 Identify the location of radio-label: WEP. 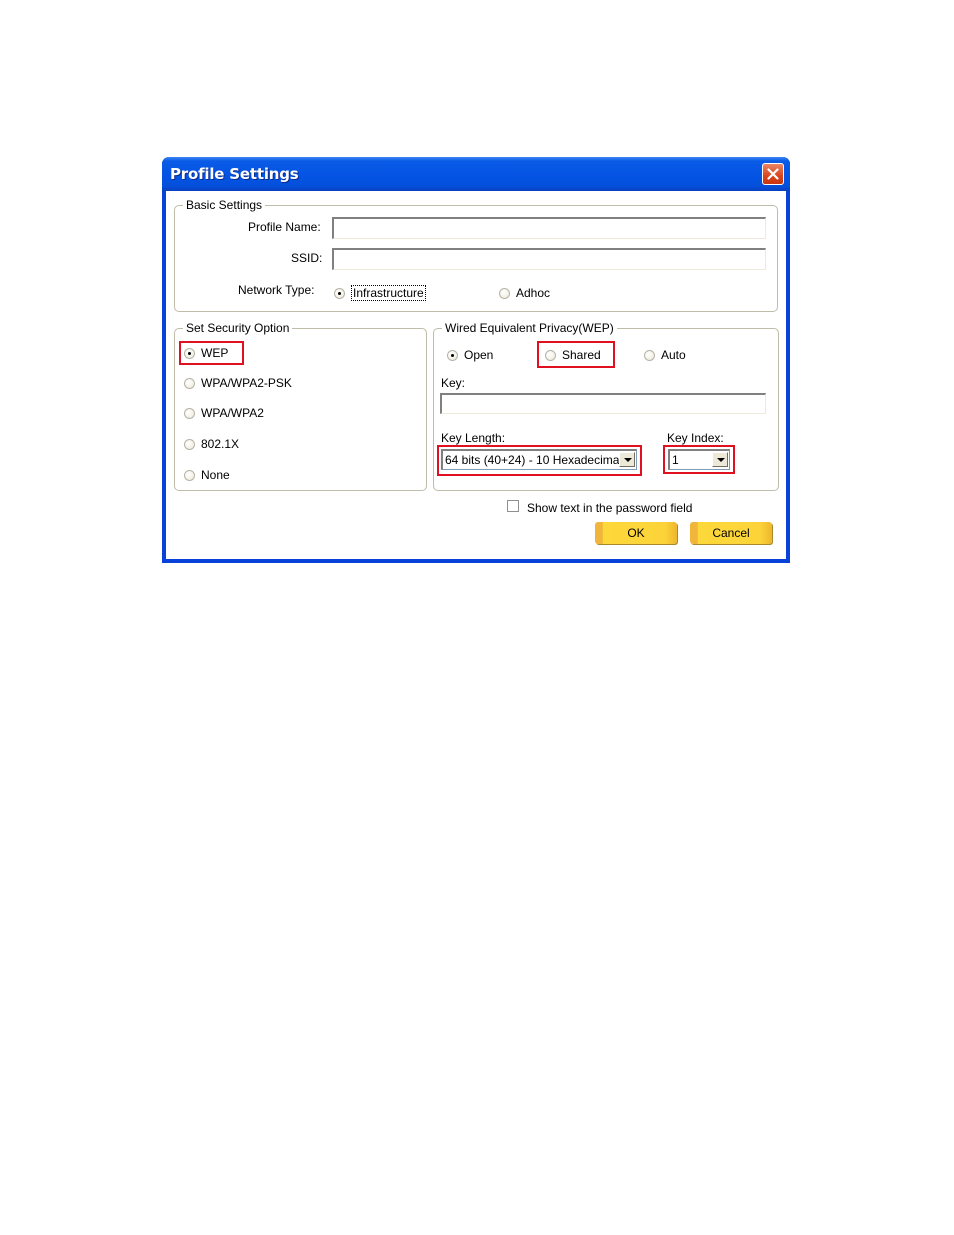
(215, 353).